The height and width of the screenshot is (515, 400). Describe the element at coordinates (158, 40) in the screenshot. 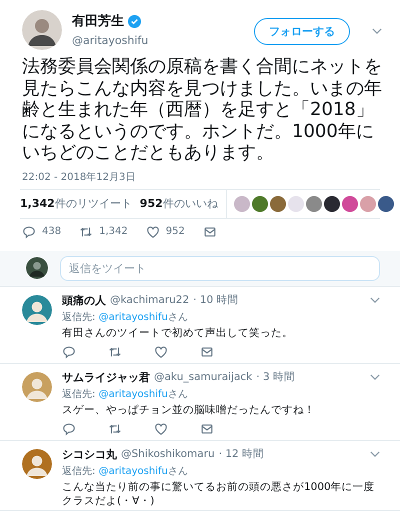

I see `author-handle: @aritayoshifu` at that location.